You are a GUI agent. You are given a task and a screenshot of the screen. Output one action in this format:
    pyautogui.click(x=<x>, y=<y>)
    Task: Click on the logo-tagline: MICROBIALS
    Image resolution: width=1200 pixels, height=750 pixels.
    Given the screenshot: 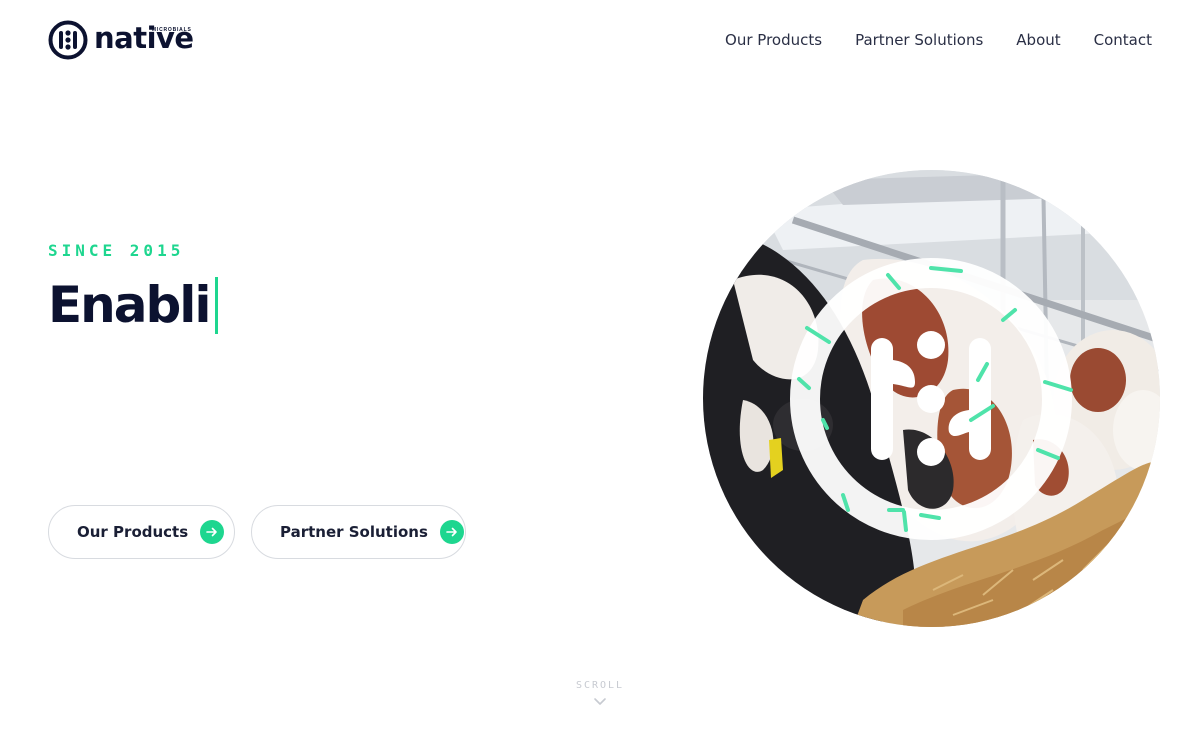 What is the action you would take?
    pyautogui.click(x=171, y=30)
    